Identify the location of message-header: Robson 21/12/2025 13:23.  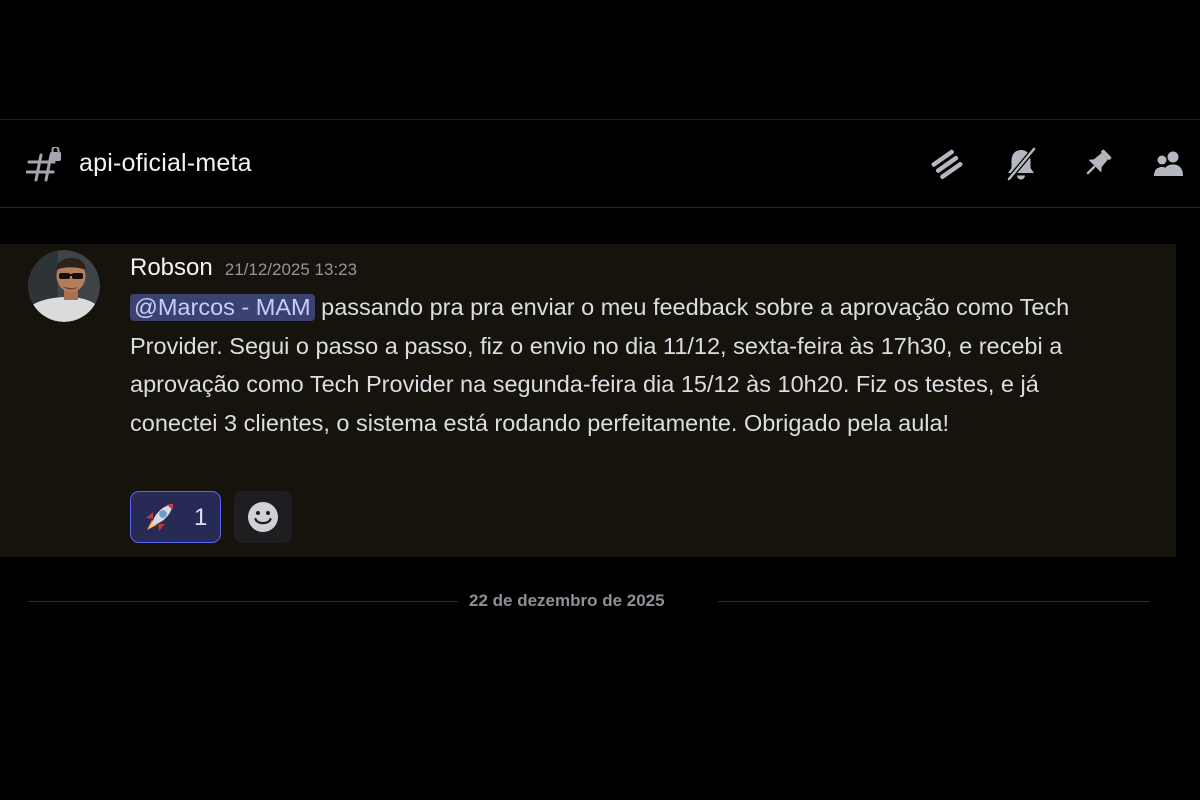
(243, 268).